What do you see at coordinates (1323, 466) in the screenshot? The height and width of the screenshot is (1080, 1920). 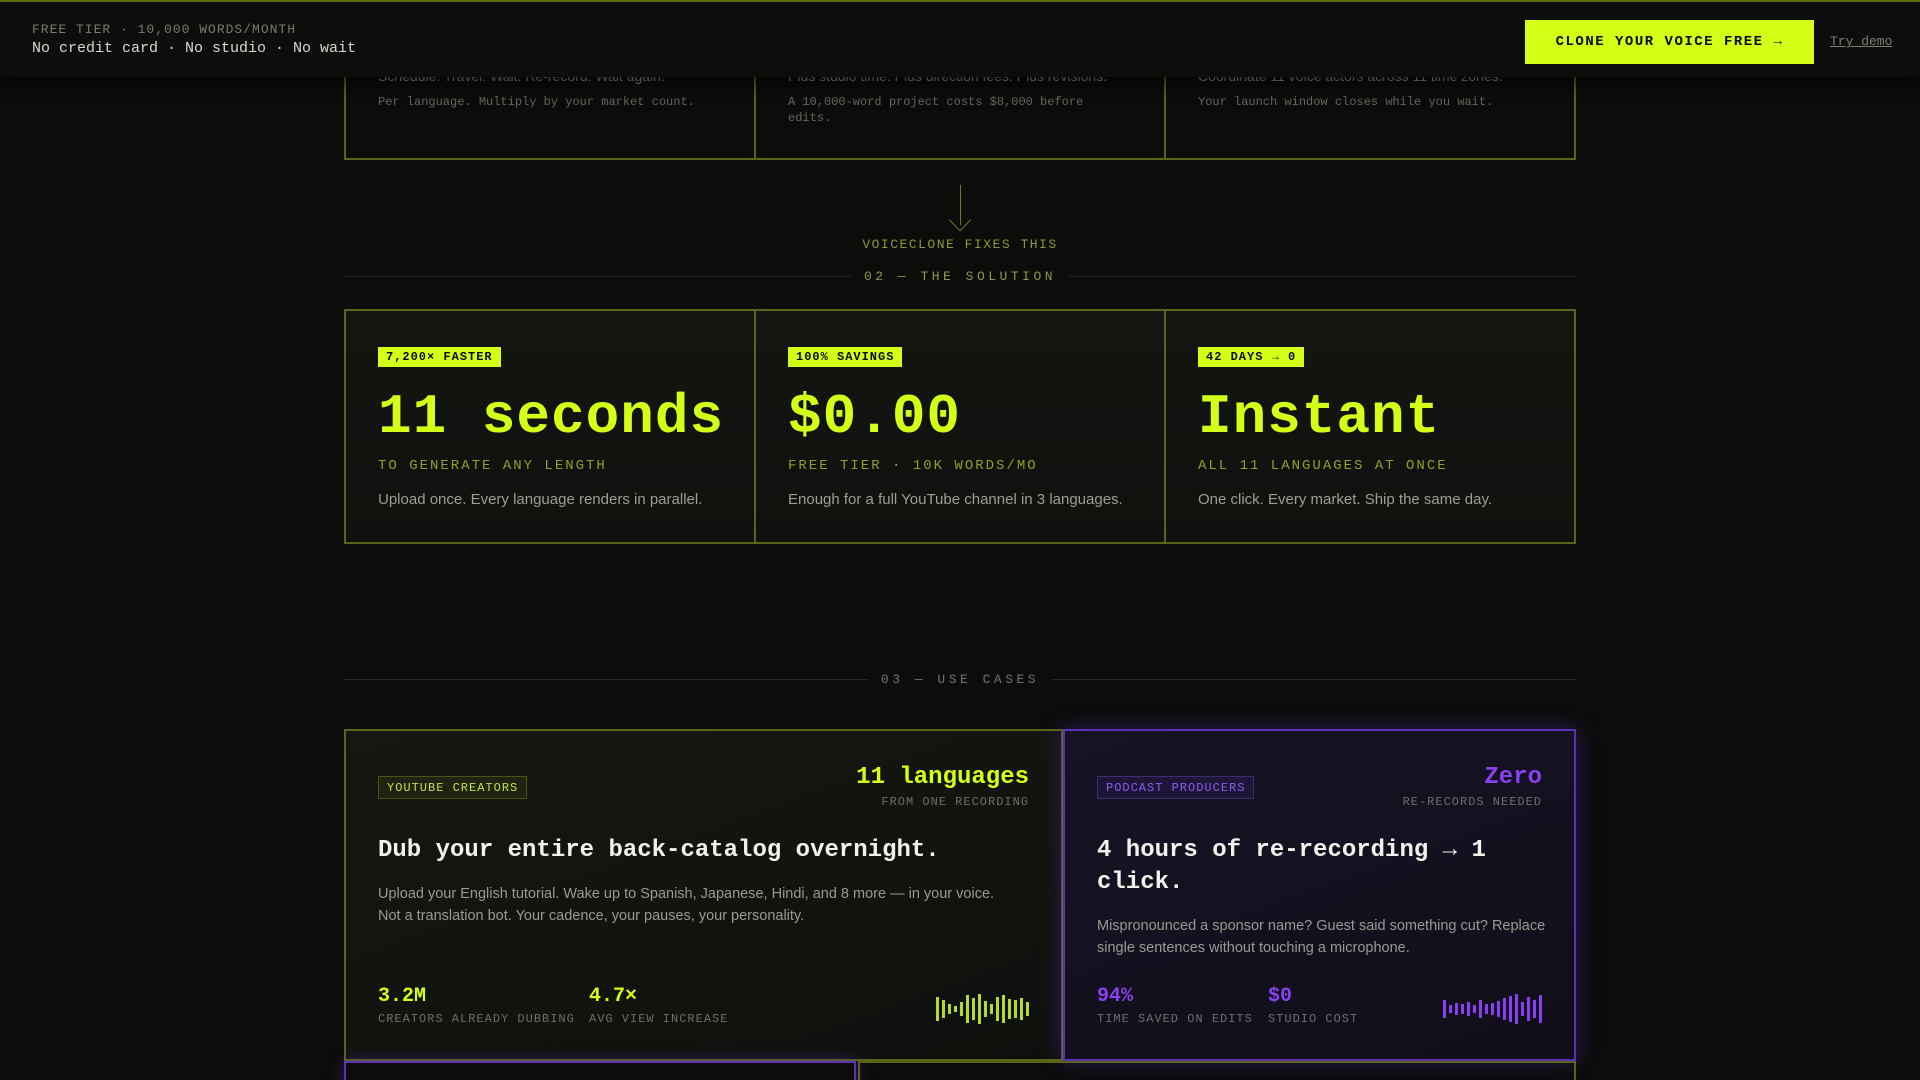 I see `solution-subtitle: ALL 11 LANGUAGES AT ONCE` at bounding box center [1323, 466].